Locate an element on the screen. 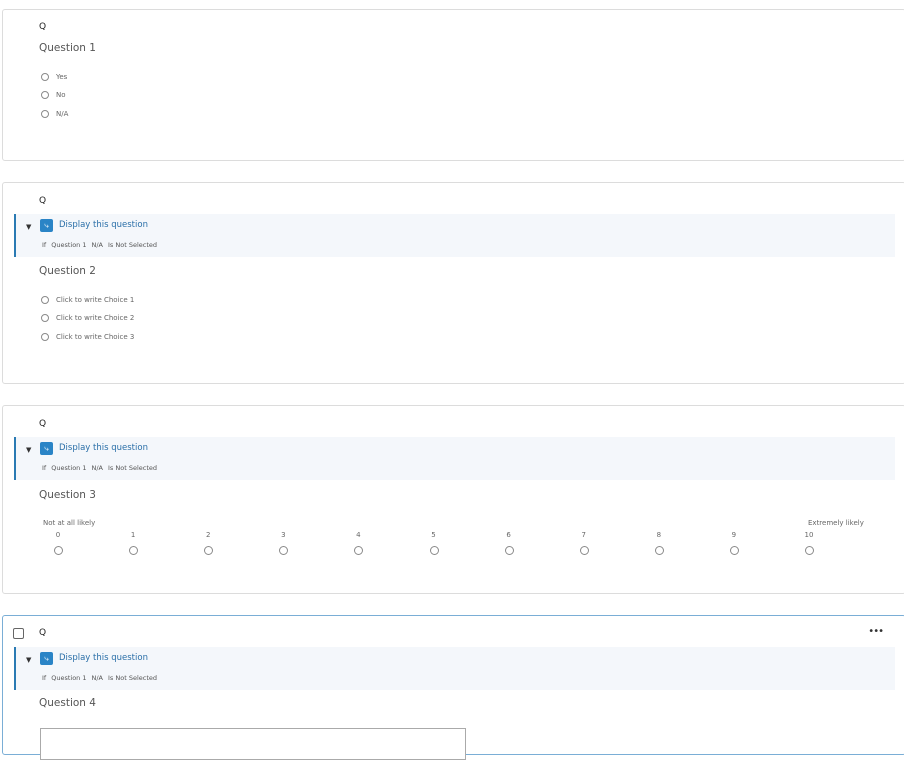 This screenshot has height=760, width=904. choice-3: Click to write Choice 3 is located at coordinates (87, 337).